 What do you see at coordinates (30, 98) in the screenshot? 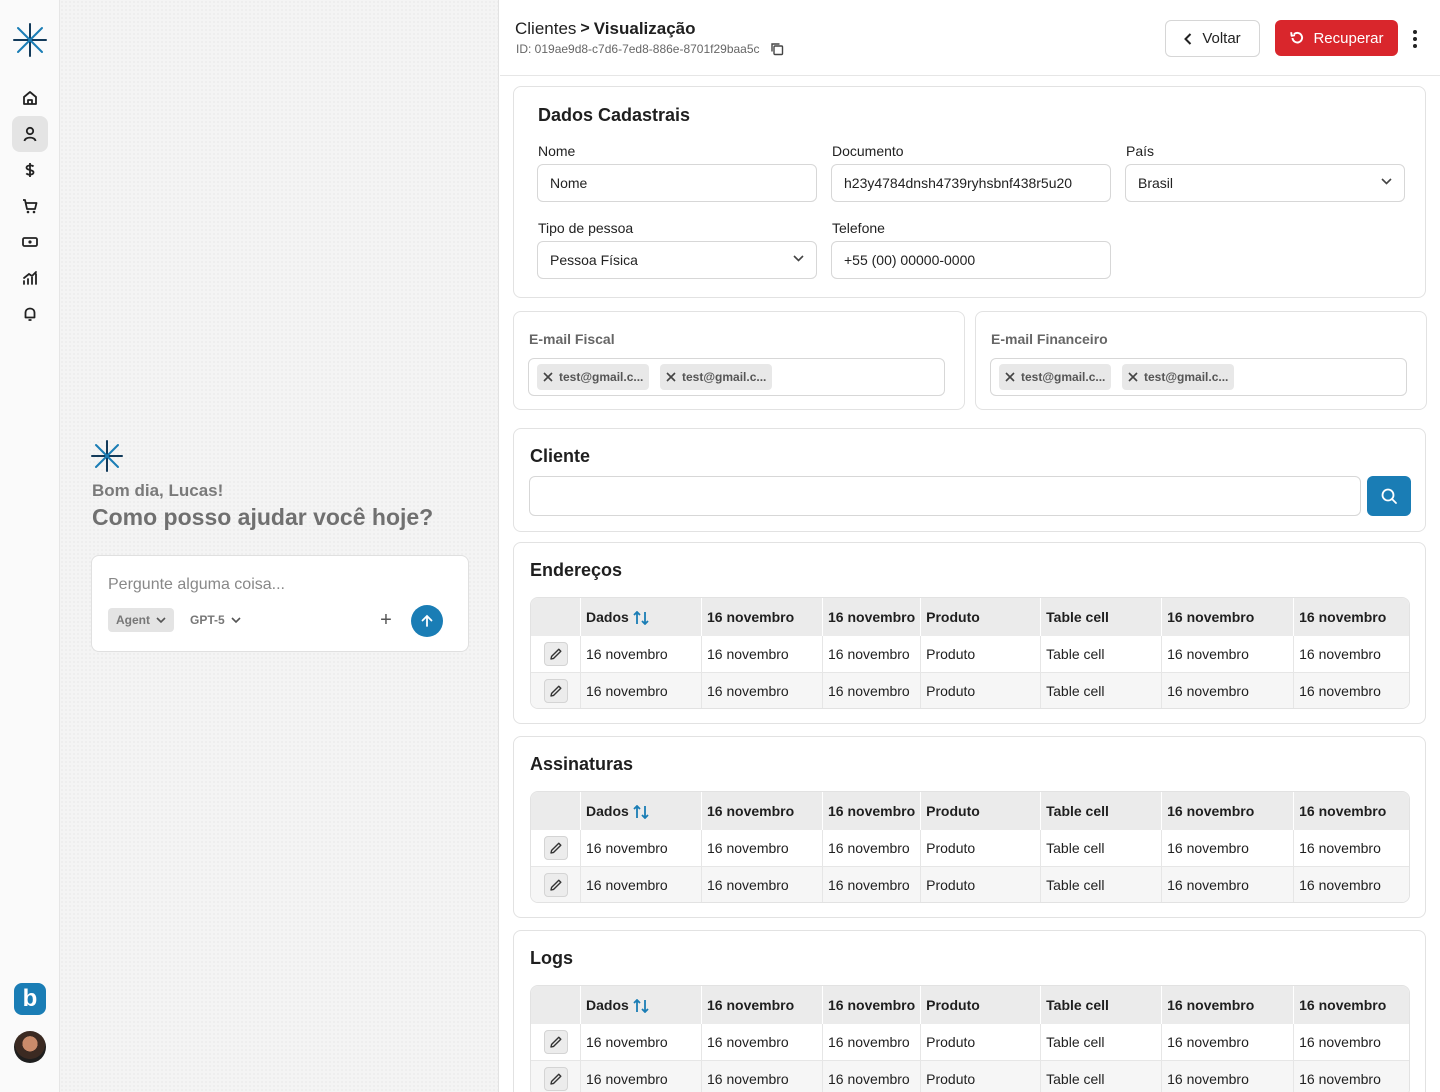
I see `sidebar-item-home` at bounding box center [30, 98].